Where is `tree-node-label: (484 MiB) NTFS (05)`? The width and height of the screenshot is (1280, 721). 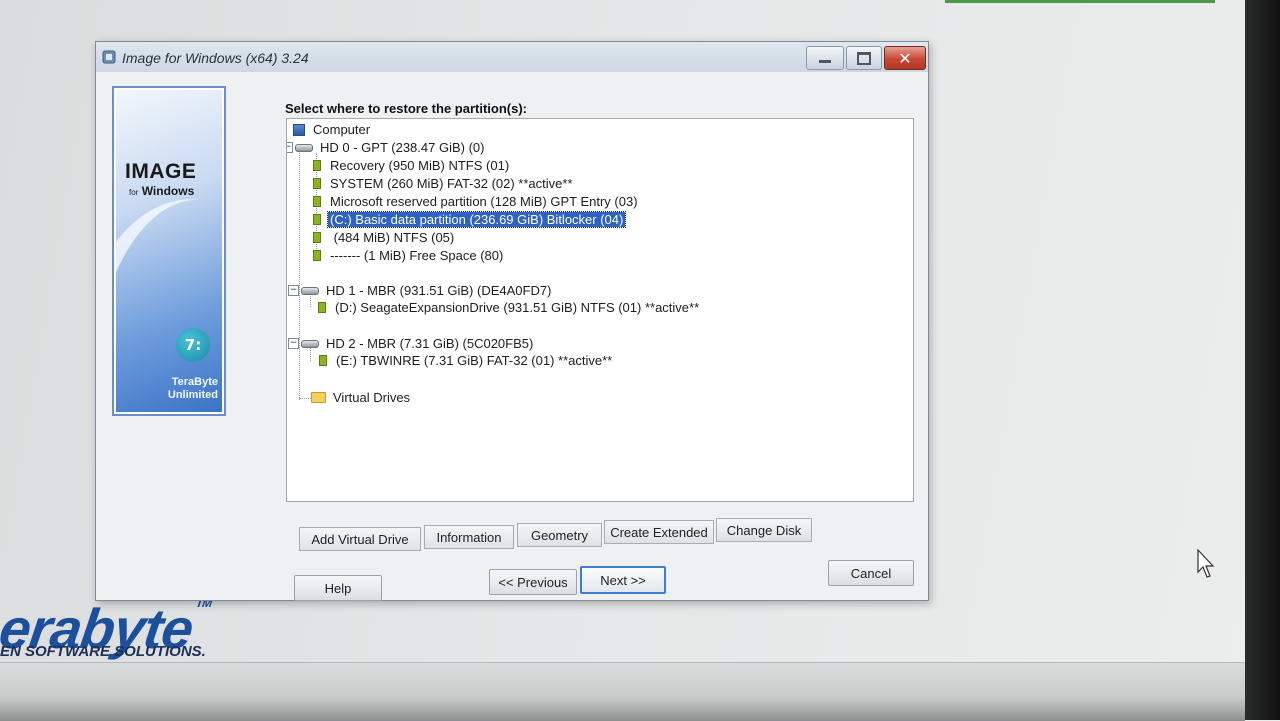 tree-node-label: (484 MiB) NTFS (05) is located at coordinates (392, 237).